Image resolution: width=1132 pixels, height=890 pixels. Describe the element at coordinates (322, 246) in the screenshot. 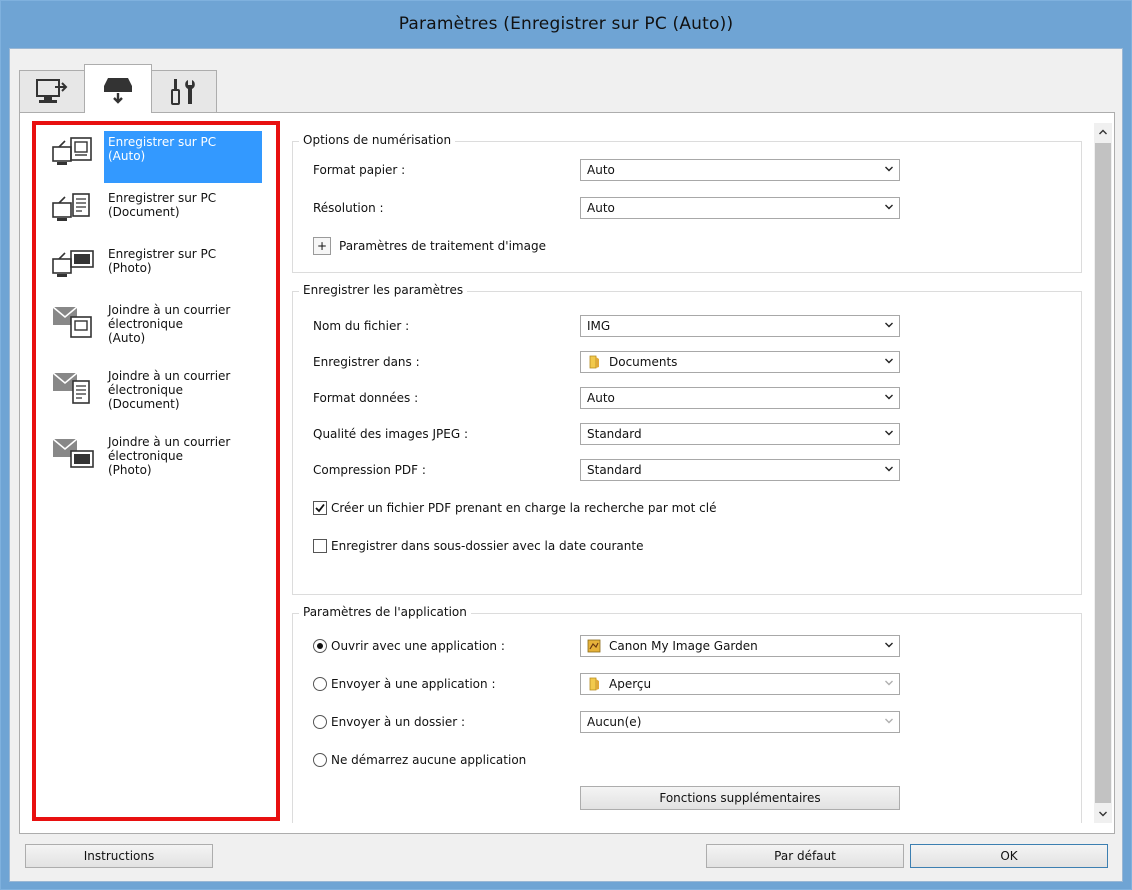

I see `expand-button: +` at that location.